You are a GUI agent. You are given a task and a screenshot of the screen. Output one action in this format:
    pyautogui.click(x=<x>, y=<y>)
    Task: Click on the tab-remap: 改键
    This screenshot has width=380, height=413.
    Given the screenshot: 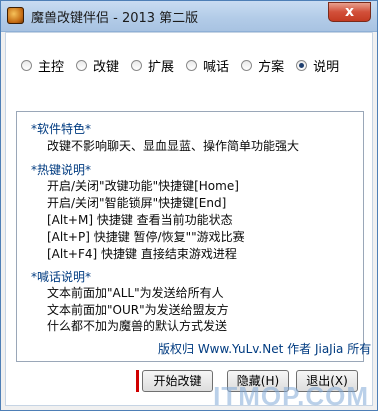 What is the action you would take?
    pyautogui.click(x=97, y=65)
    